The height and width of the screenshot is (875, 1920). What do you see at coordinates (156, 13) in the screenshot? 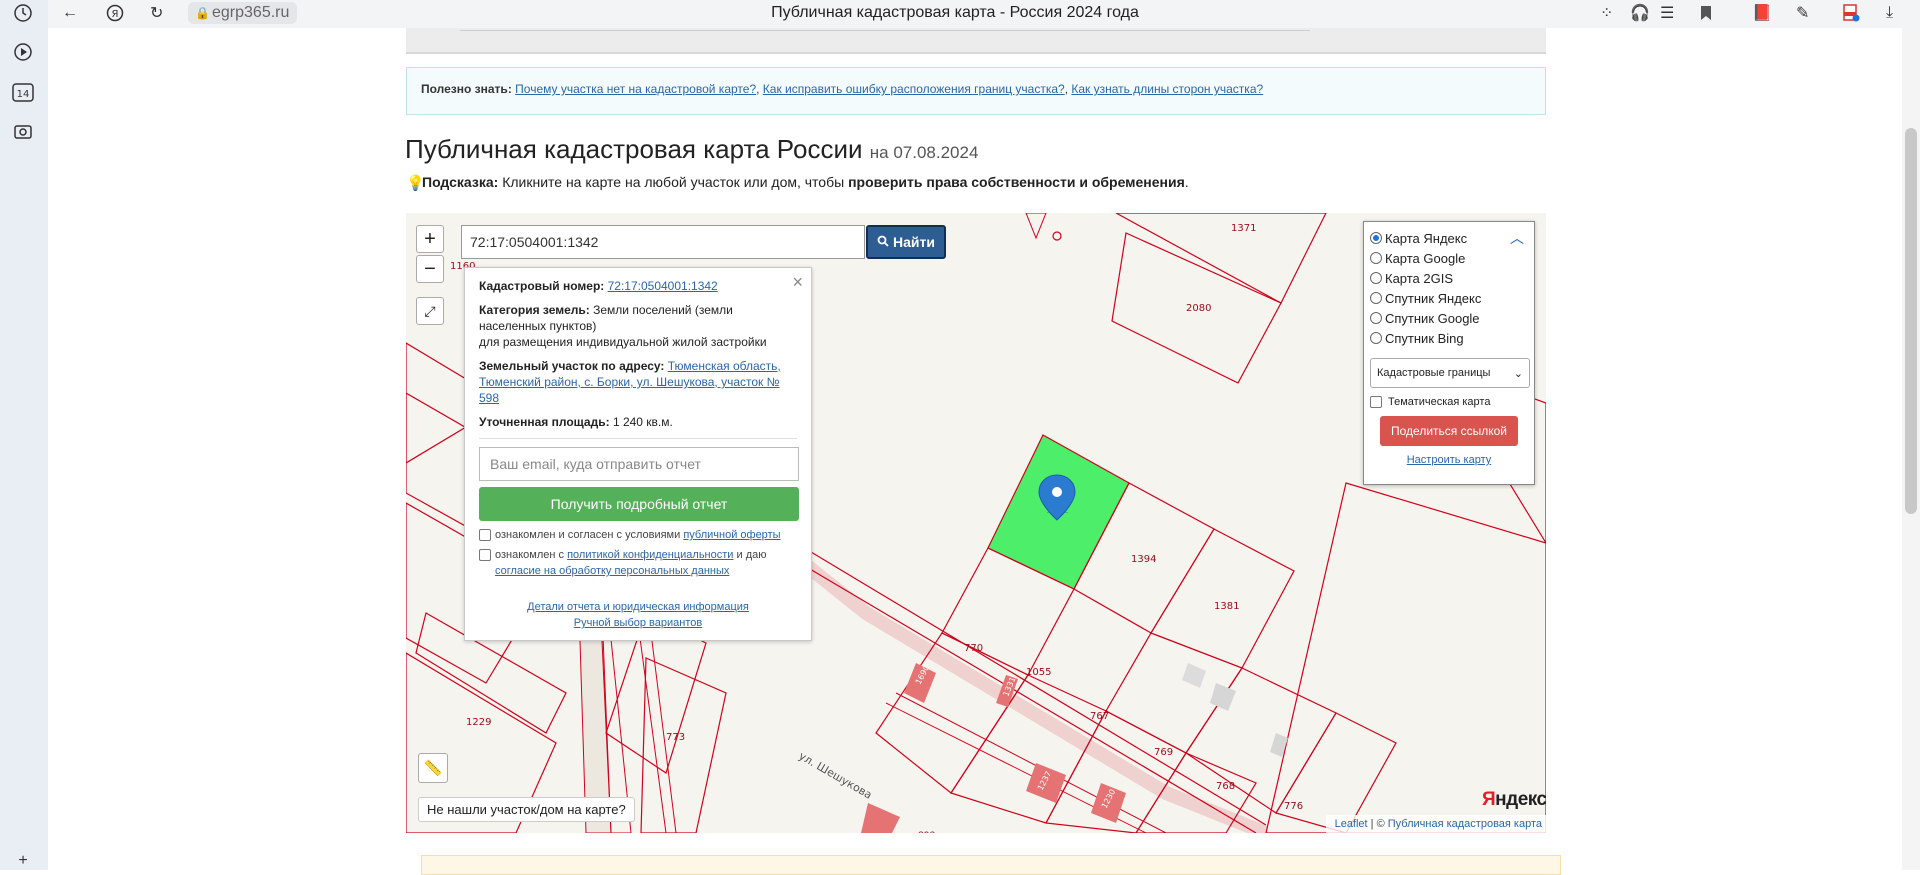
I see `reload-icon: ↻` at bounding box center [156, 13].